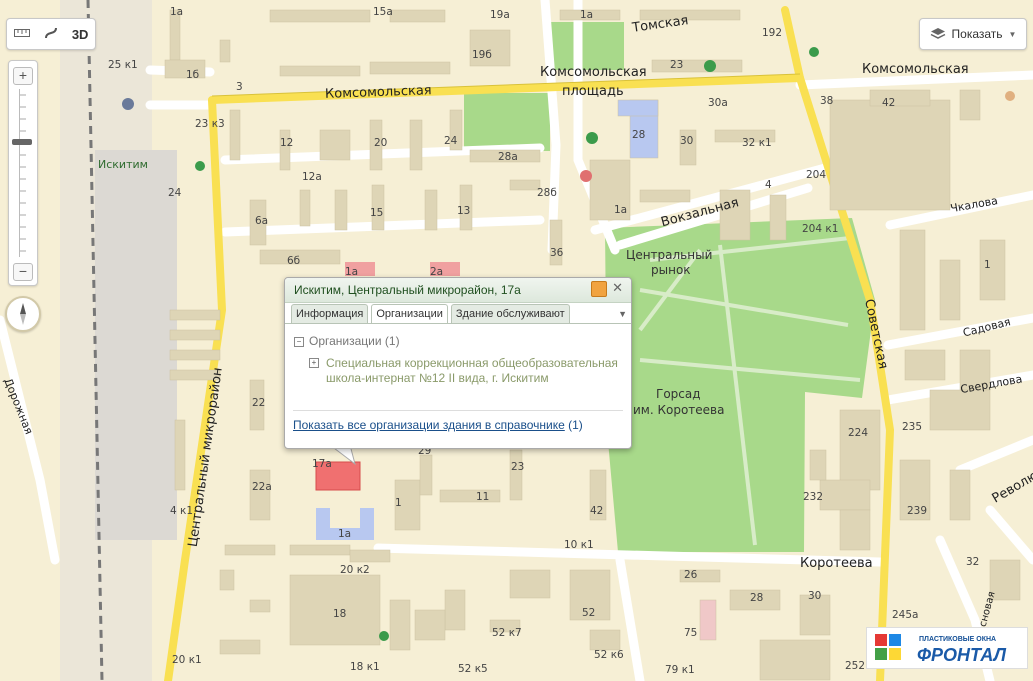 Image resolution: width=1033 pixels, height=681 pixels. What do you see at coordinates (617, 288) in the screenshot?
I see `close-icon: ✕` at bounding box center [617, 288].